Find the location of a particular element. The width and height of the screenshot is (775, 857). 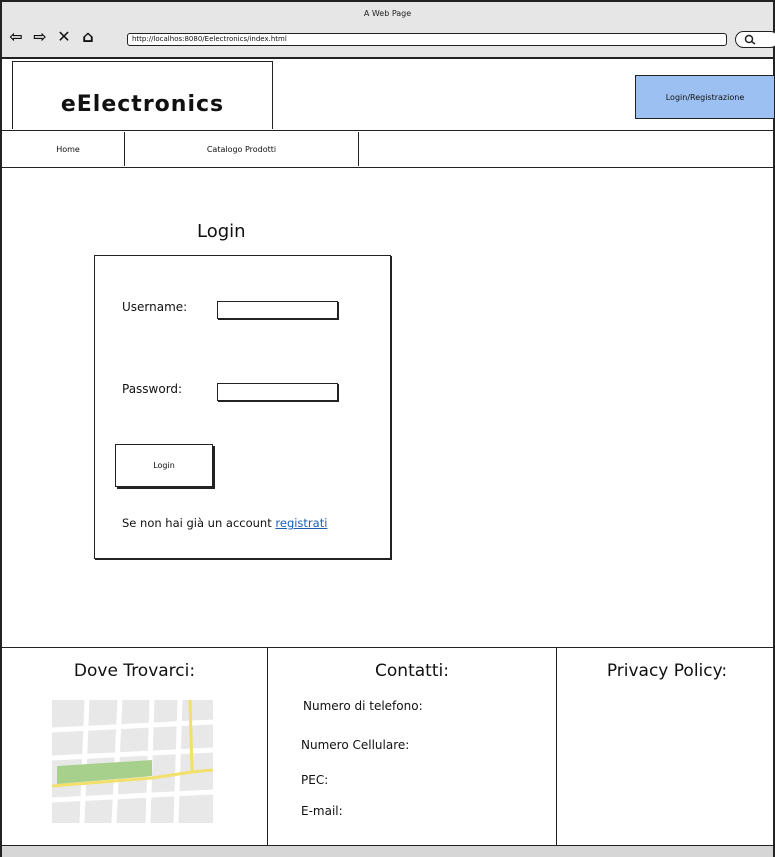

logo-box: eElectronics is located at coordinates (142, 95).